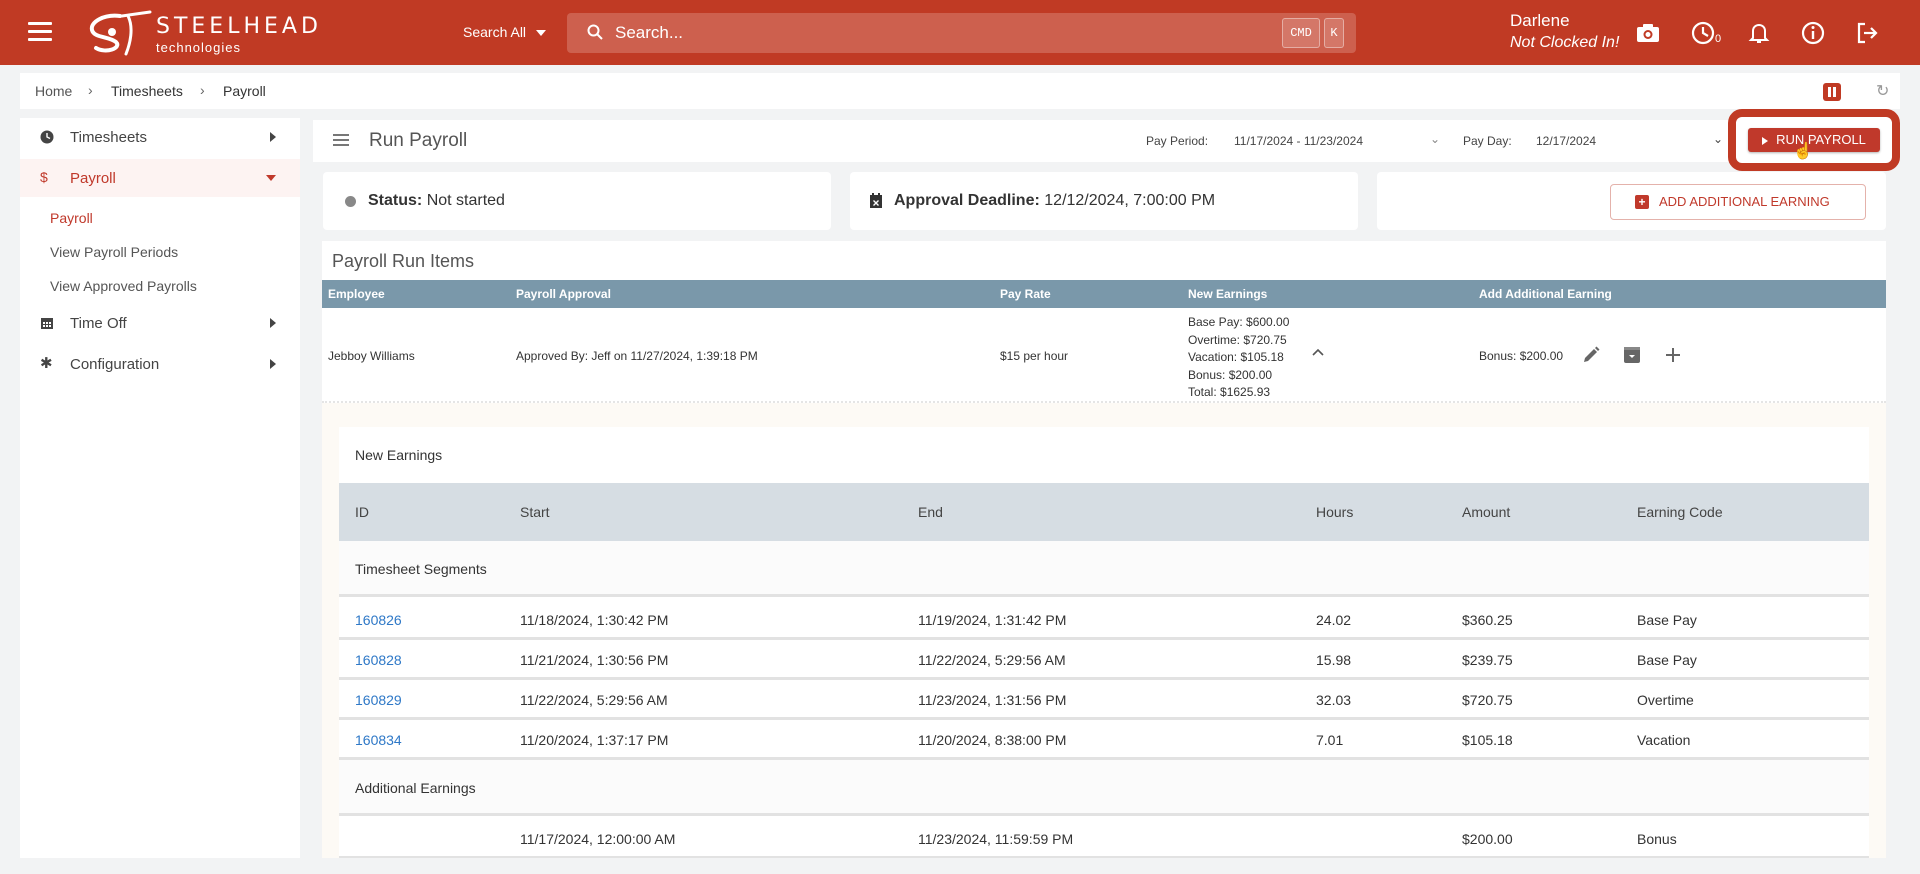 This screenshot has width=1920, height=874. I want to click on group-row-additional-earnings: Additional Earnings, so click(1104, 788).